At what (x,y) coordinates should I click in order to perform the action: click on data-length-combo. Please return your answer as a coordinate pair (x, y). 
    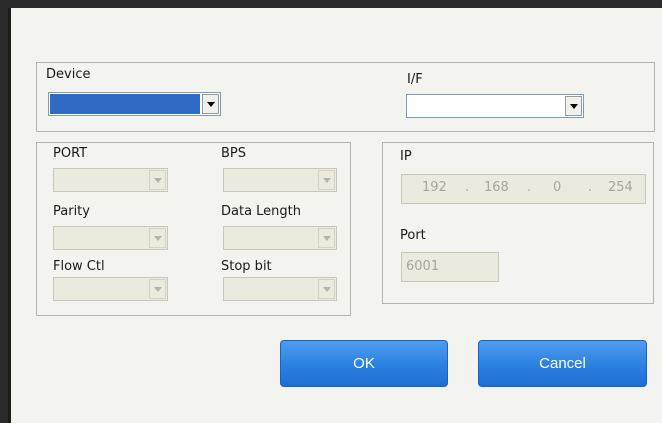
    Looking at the image, I should click on (280, 238).